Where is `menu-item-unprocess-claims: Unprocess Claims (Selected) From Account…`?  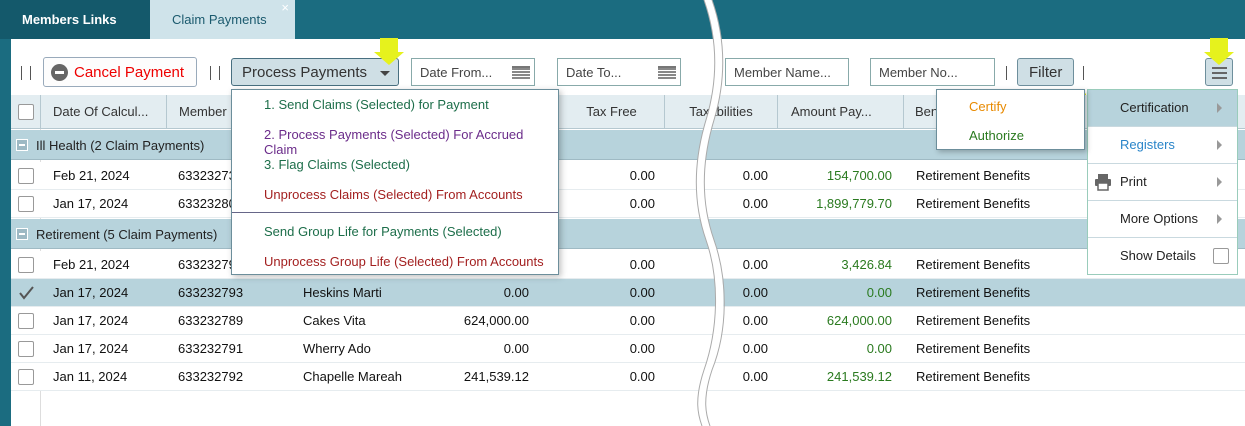 menu-item-unprocess-claims: Unprocess Claims (Selected) From Account… is located at coordinates (393, 194).